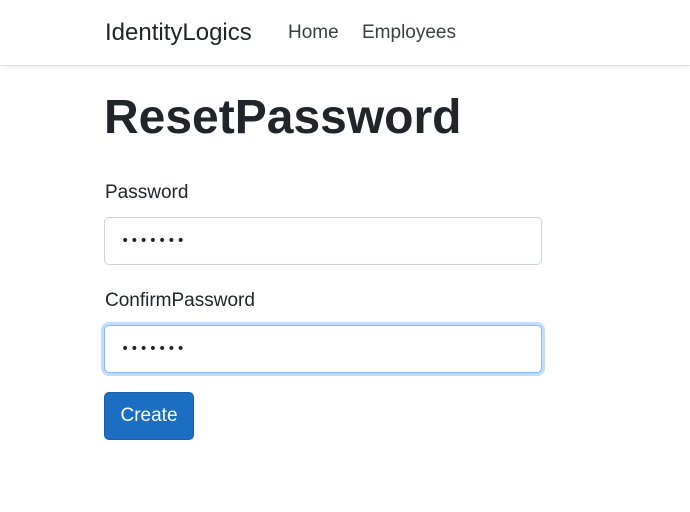 Image resolution: width=690 pixels, height=512 pixels. Describe the element at coordinates (409, 33) in the screenshot. I see `nav-link-employees: Employees` at that location.